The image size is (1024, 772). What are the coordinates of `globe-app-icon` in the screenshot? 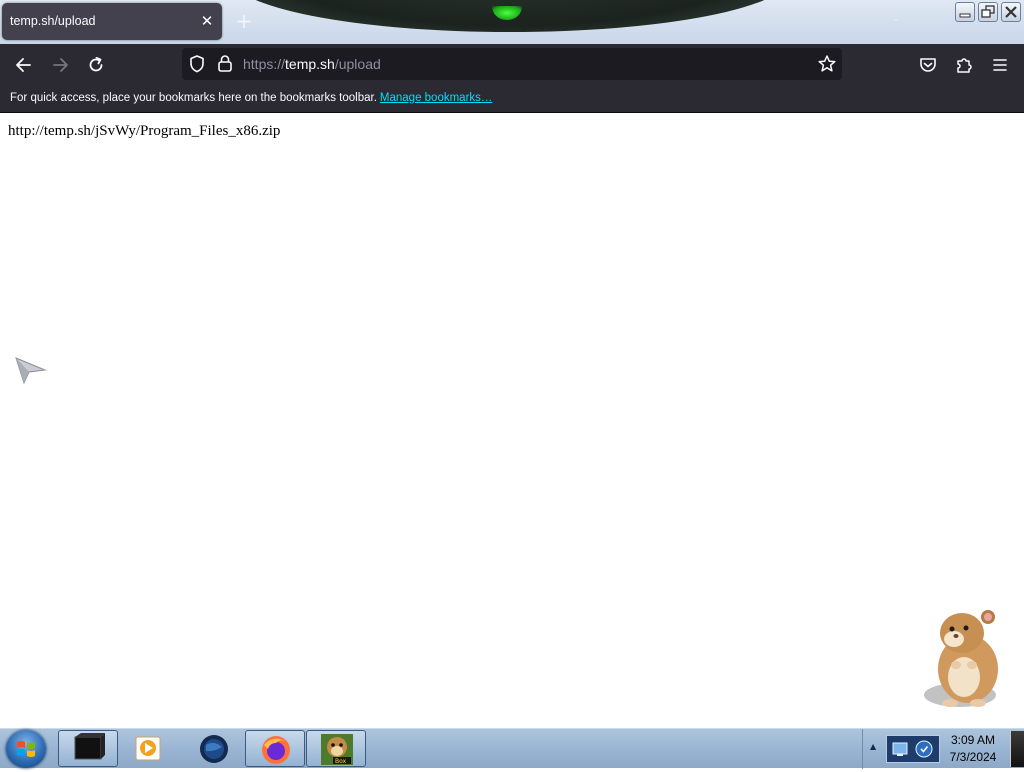 It's located at (214, 749).